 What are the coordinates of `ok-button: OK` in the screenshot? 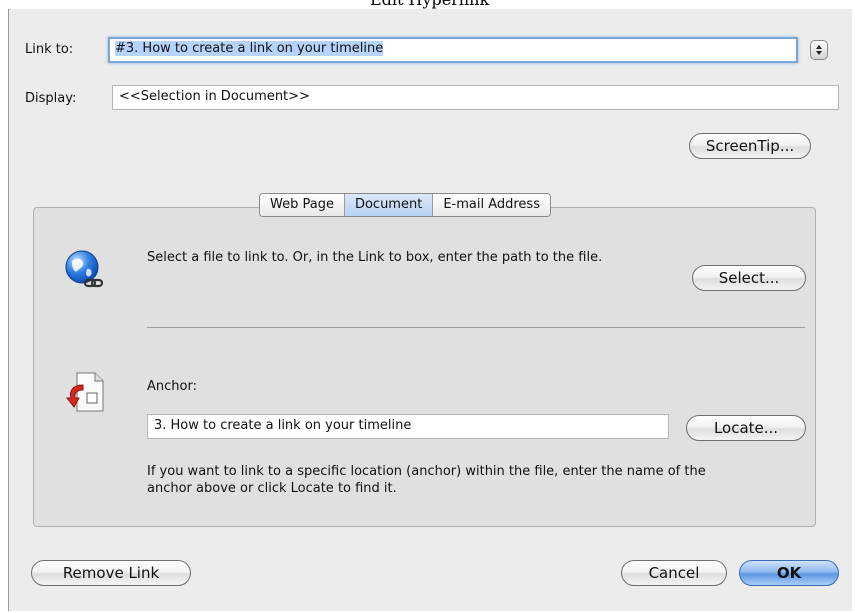 It's located at (789, 573).